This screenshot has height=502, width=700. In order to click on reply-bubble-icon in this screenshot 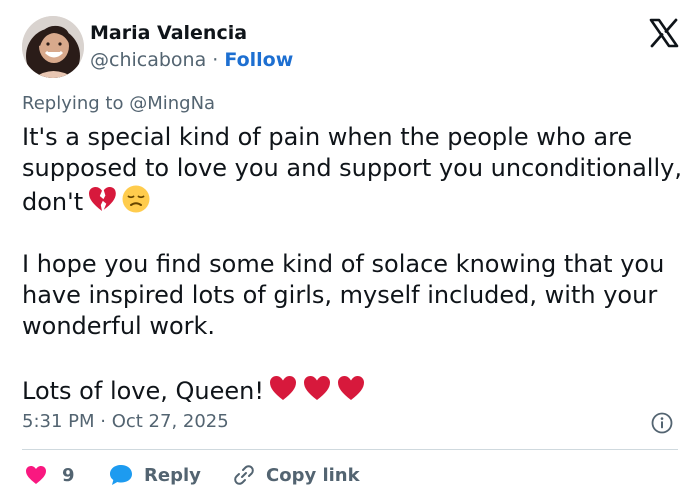, I will do `click(121, 475)`.